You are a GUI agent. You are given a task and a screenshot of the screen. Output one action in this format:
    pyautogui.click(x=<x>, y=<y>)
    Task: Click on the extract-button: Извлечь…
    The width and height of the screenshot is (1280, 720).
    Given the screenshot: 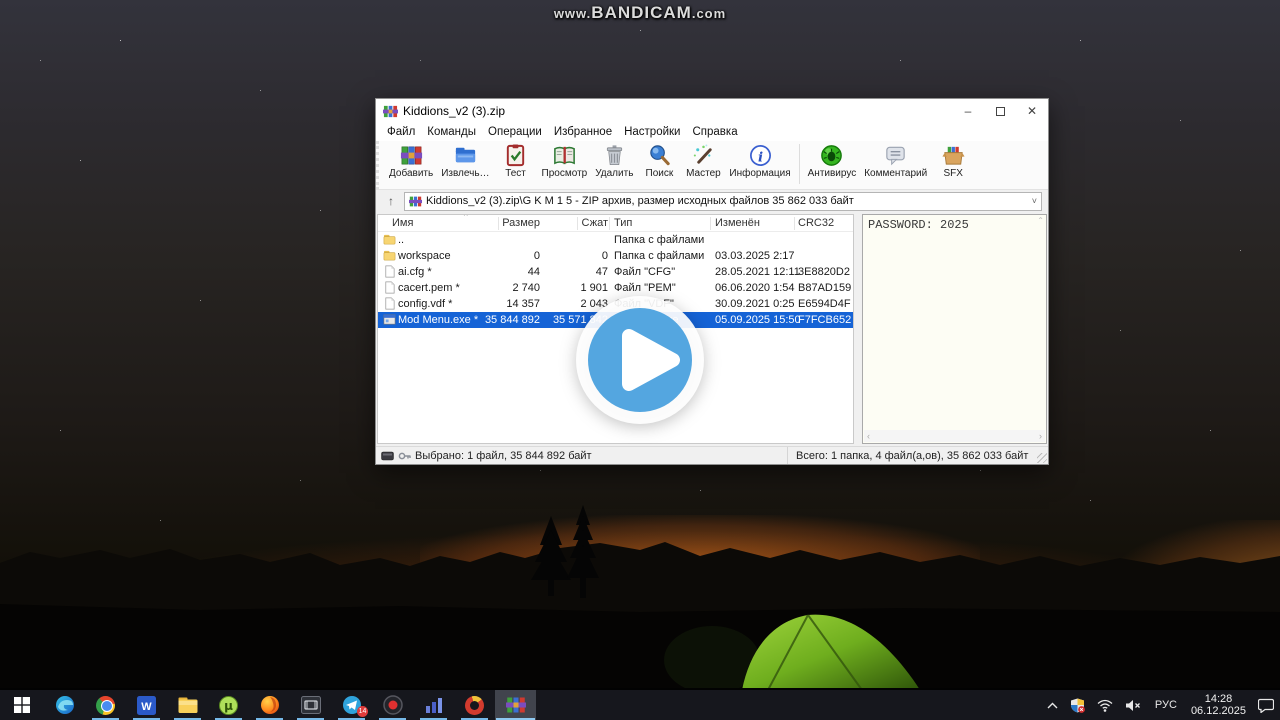 What is the action you would take?
    pyautogui.click(x=465, y=165)
    